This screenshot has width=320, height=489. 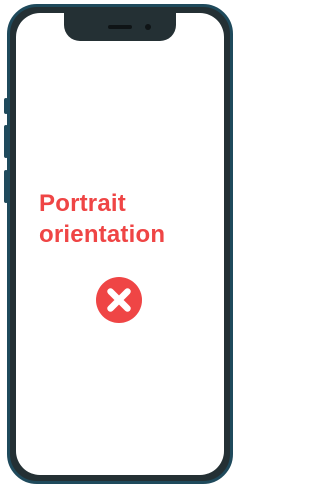 I want to click on phone-notch, so click(x=120, y=27).